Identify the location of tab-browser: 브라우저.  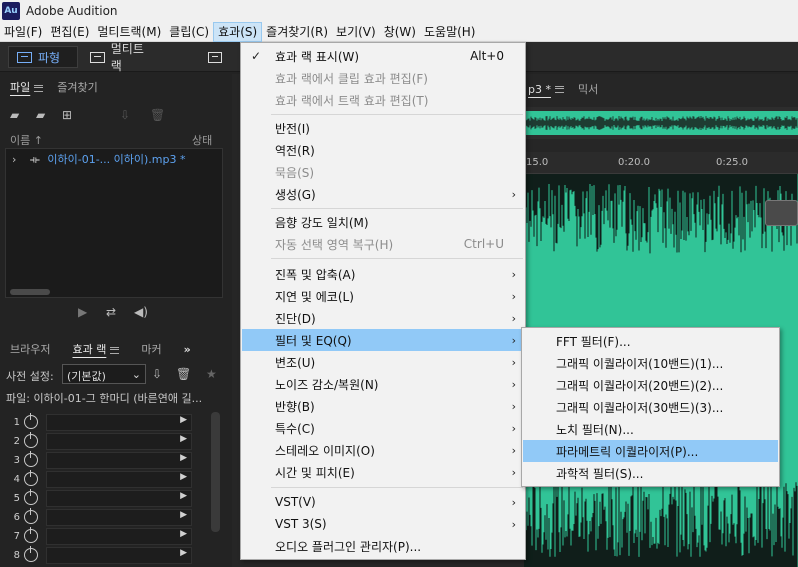
(30, 349).